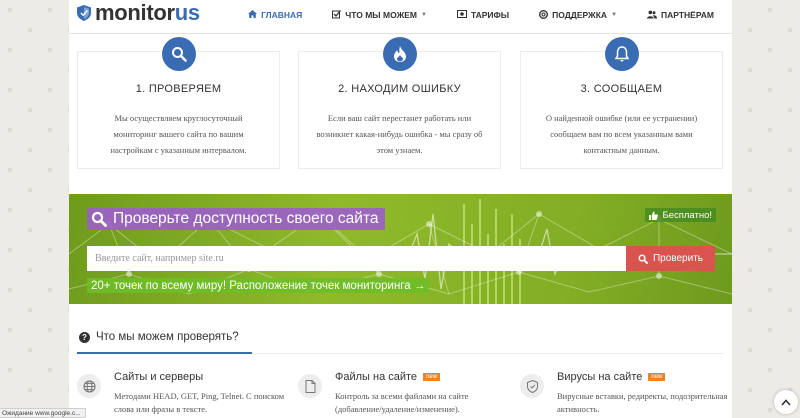 The image size is (800, 418). Describe the element at coordinates (84, 337) in the screenshot. I see `question-icon: ?` at that location.